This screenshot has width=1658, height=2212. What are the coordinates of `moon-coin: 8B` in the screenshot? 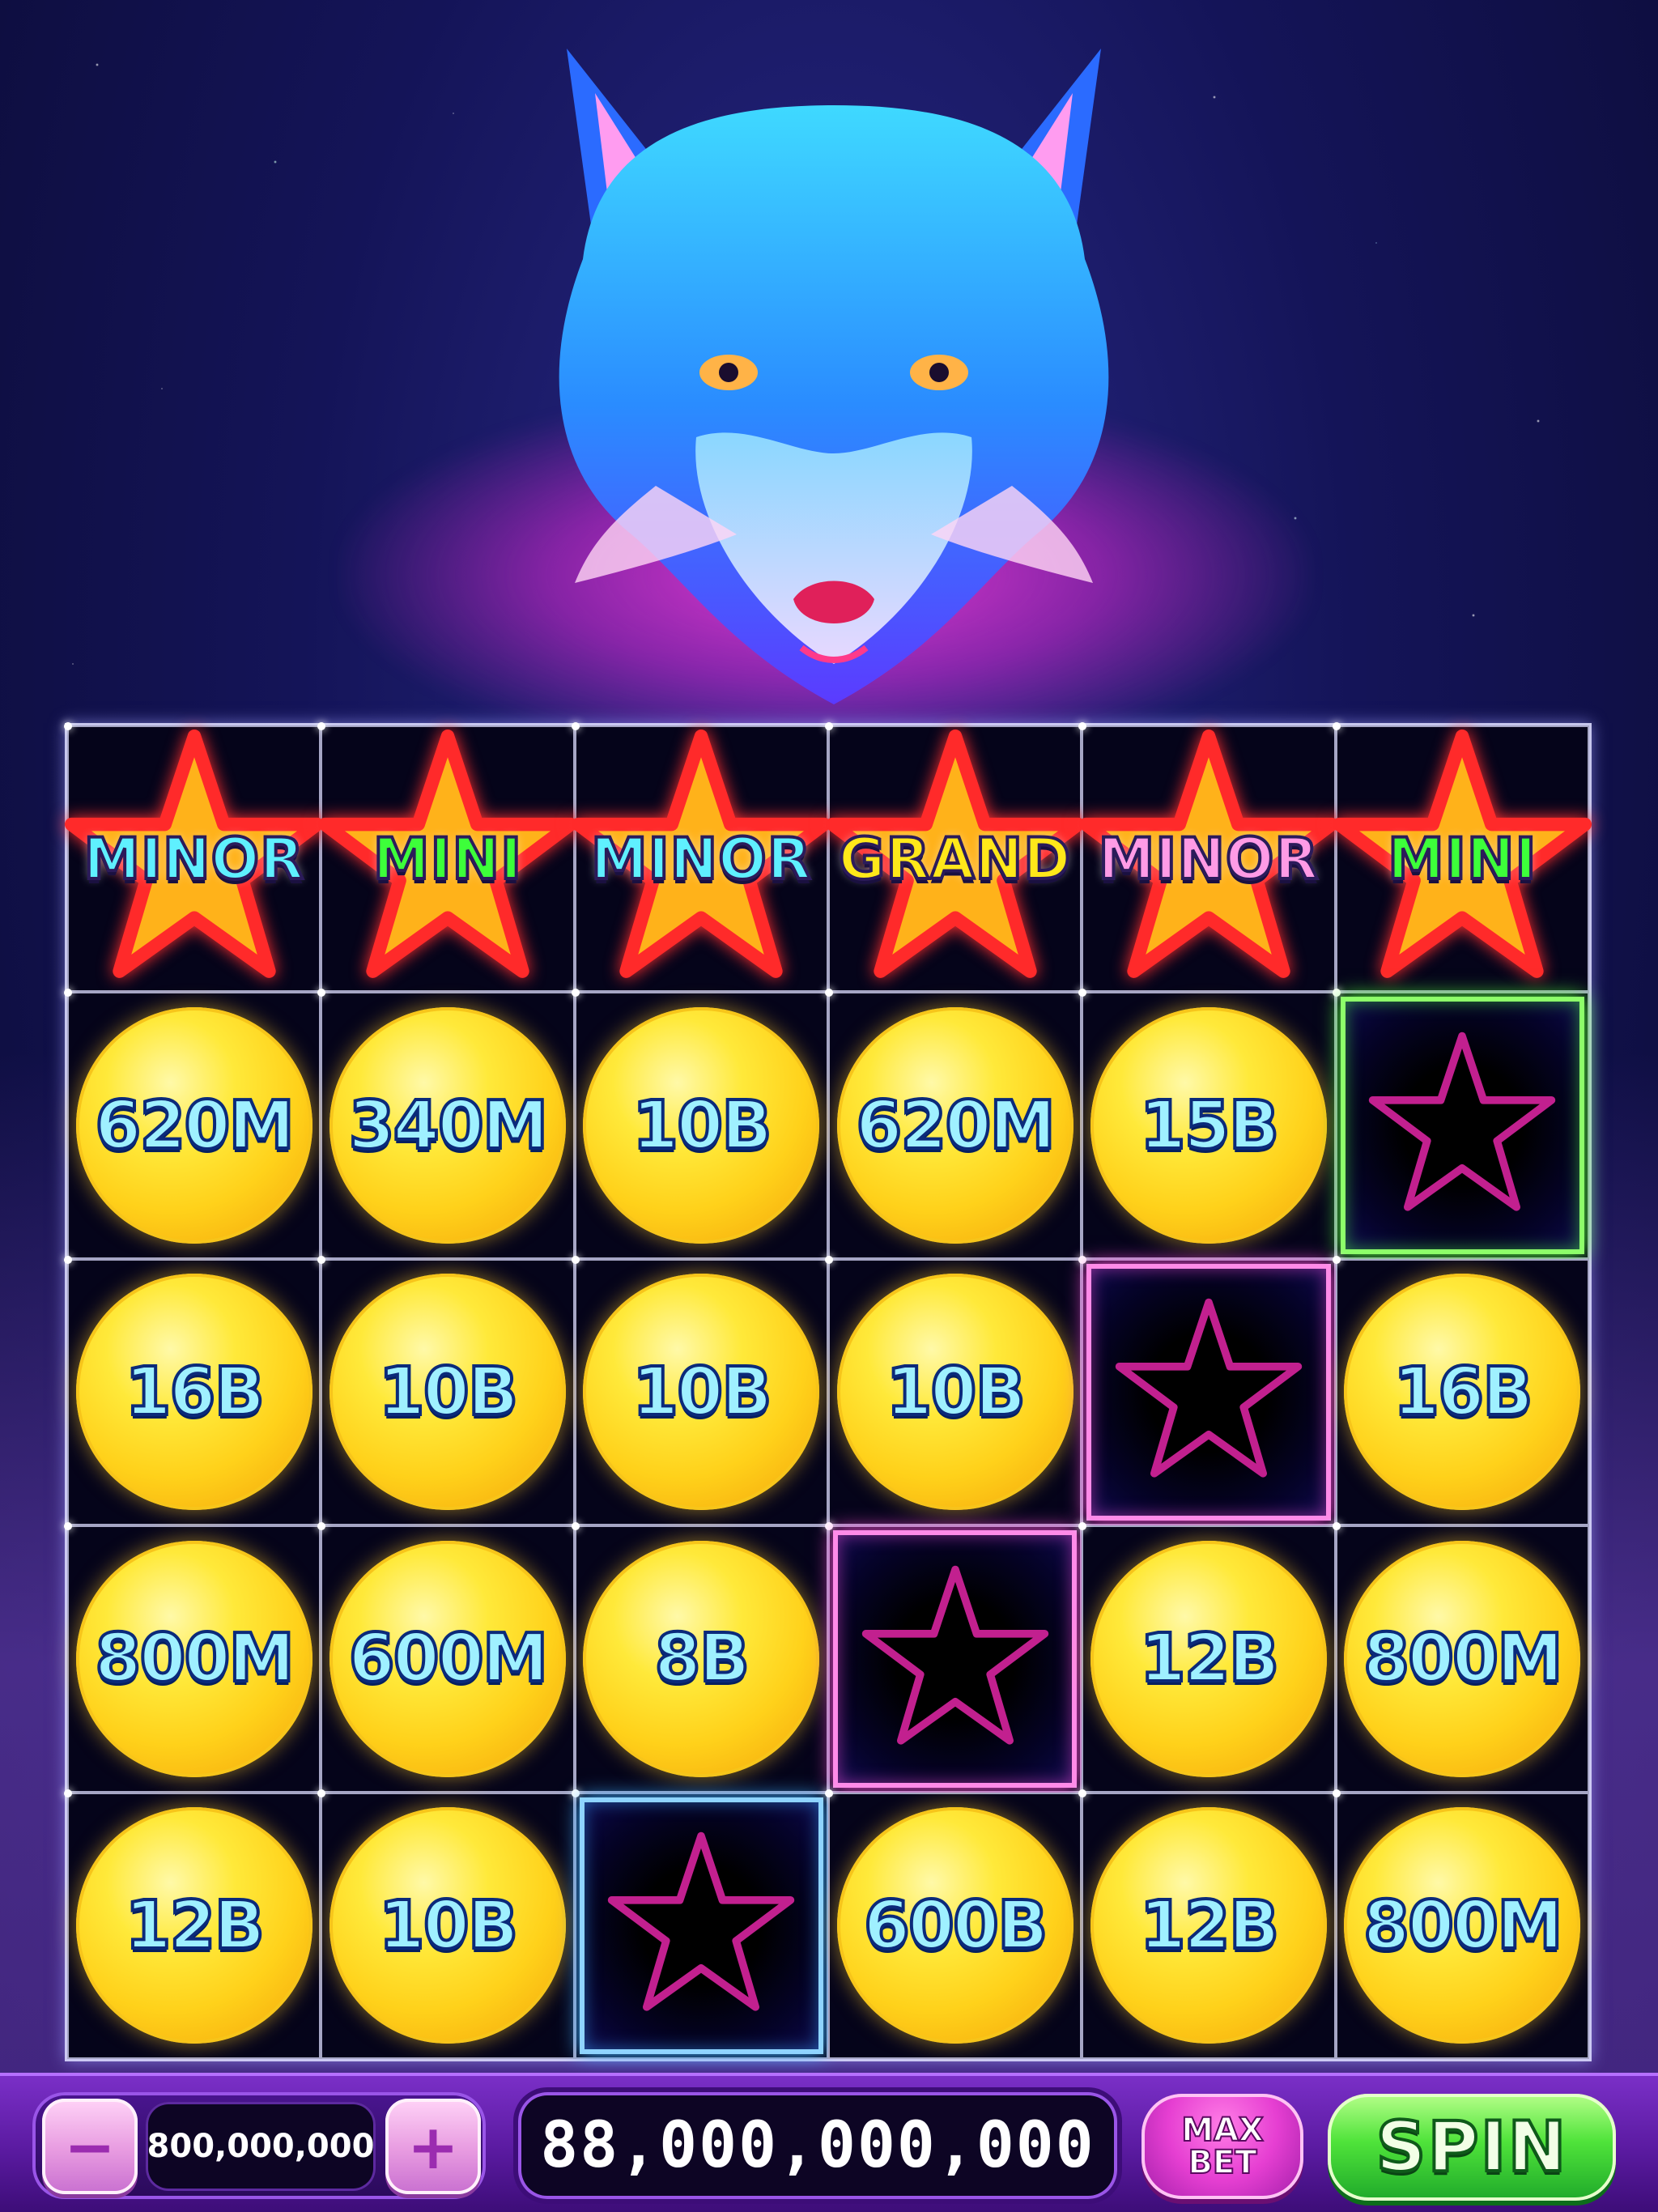 It's located at (701, 1659).